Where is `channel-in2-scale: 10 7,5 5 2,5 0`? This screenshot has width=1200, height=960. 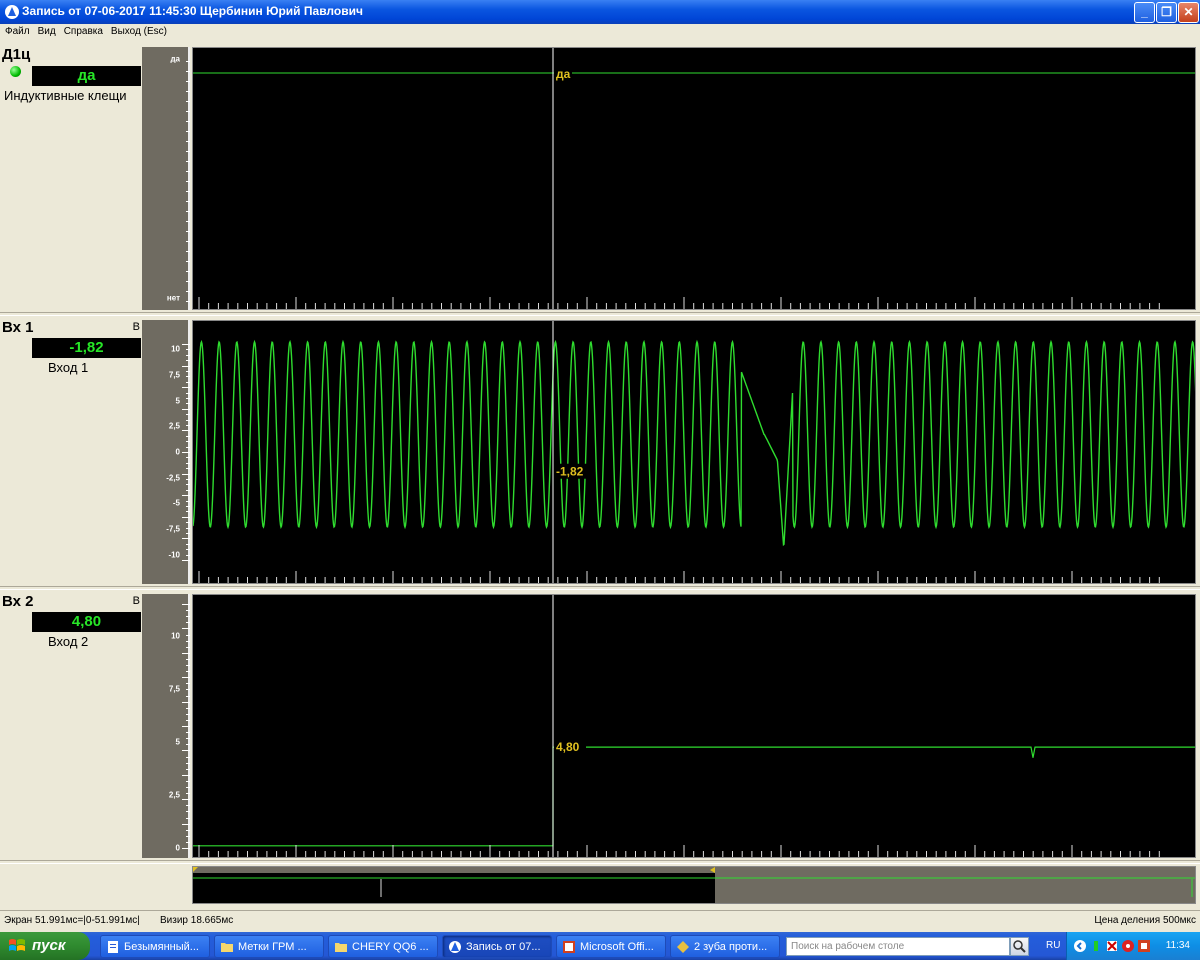
channel-in2-scale: 10 7,5 5 2,5 0 is located at coordinates (166, 726).